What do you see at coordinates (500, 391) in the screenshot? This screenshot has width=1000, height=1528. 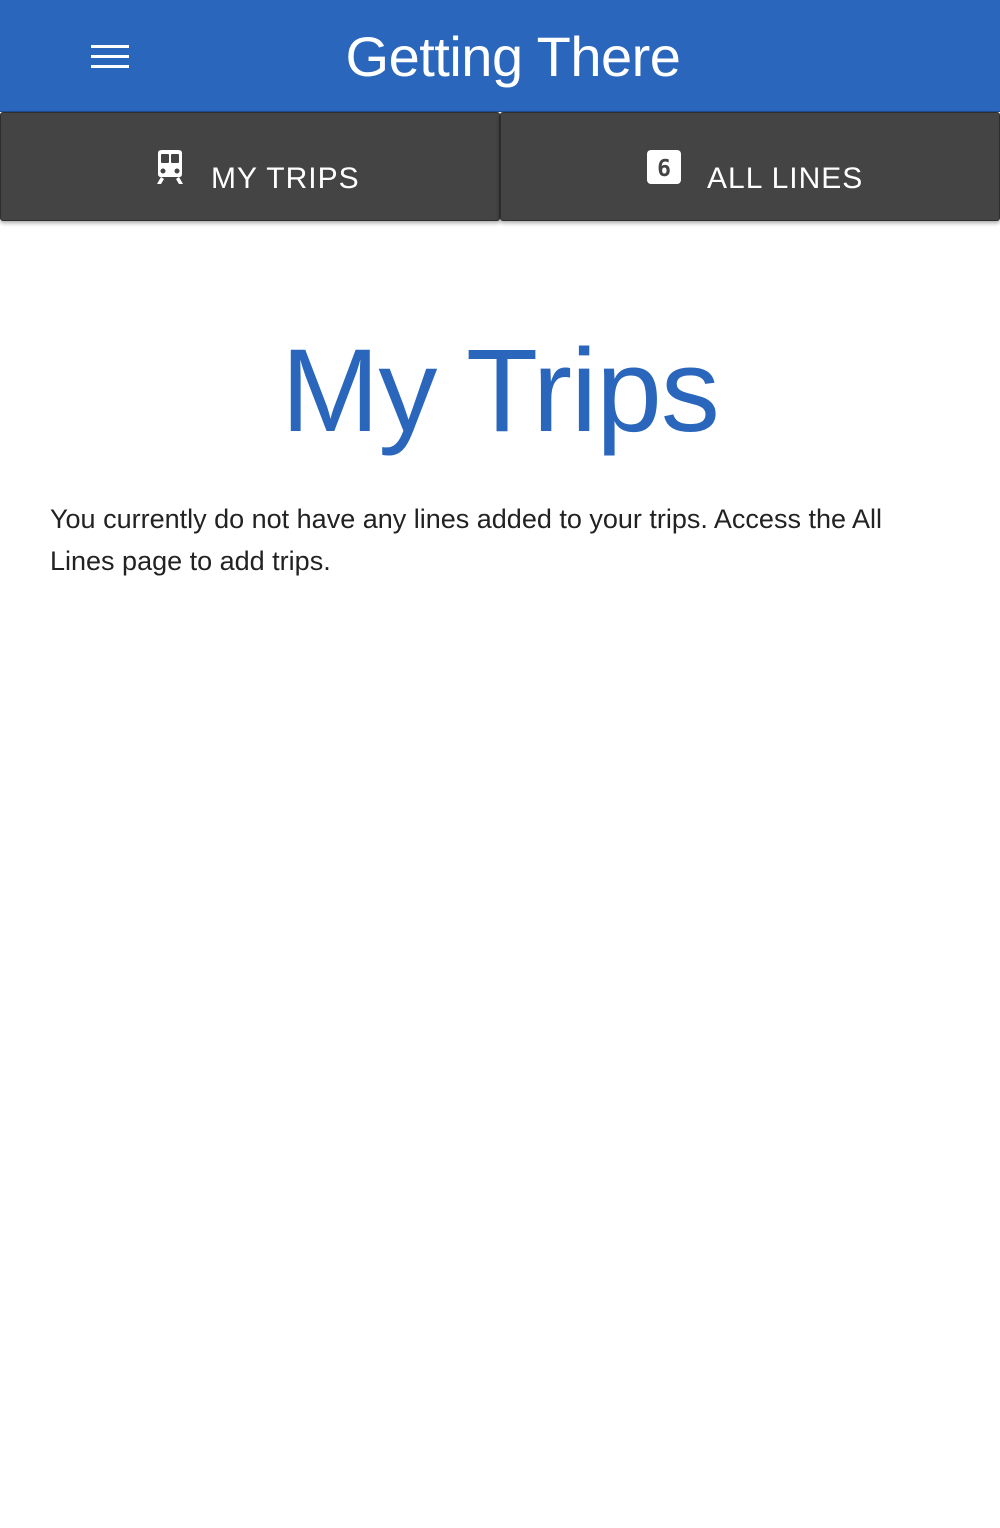 I see `page-title: My Trips` at bounding box center [500, 391].